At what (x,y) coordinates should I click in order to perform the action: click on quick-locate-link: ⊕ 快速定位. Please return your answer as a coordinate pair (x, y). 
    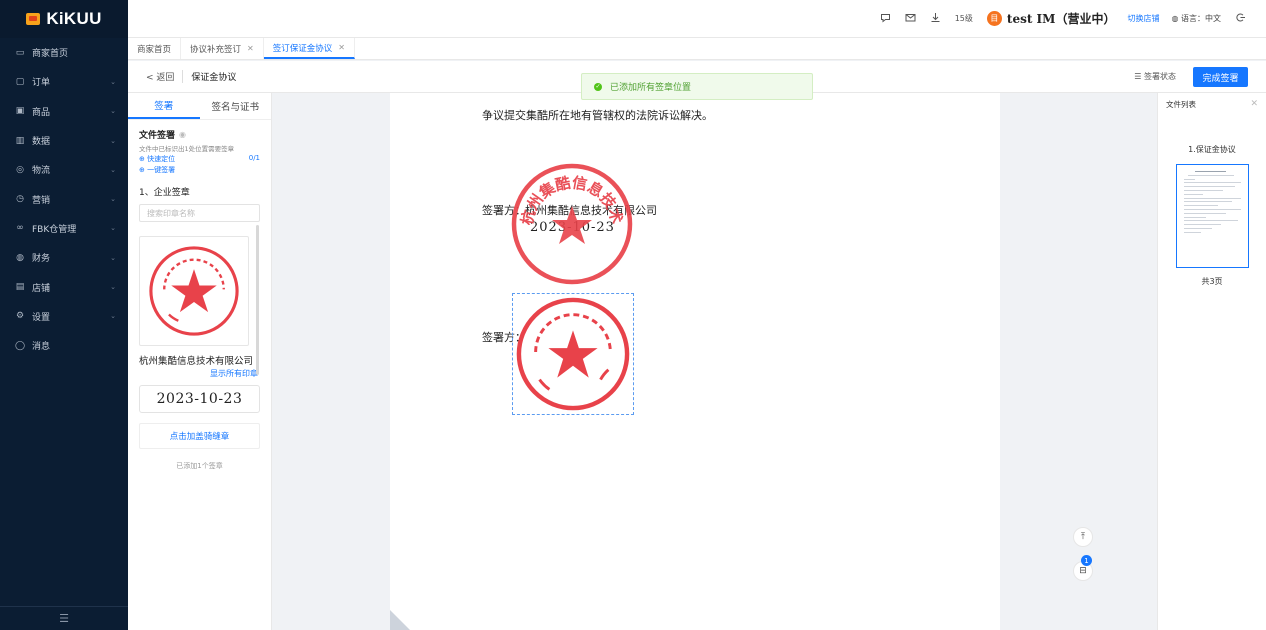
    Looking at the image, I should click on (157, 159).